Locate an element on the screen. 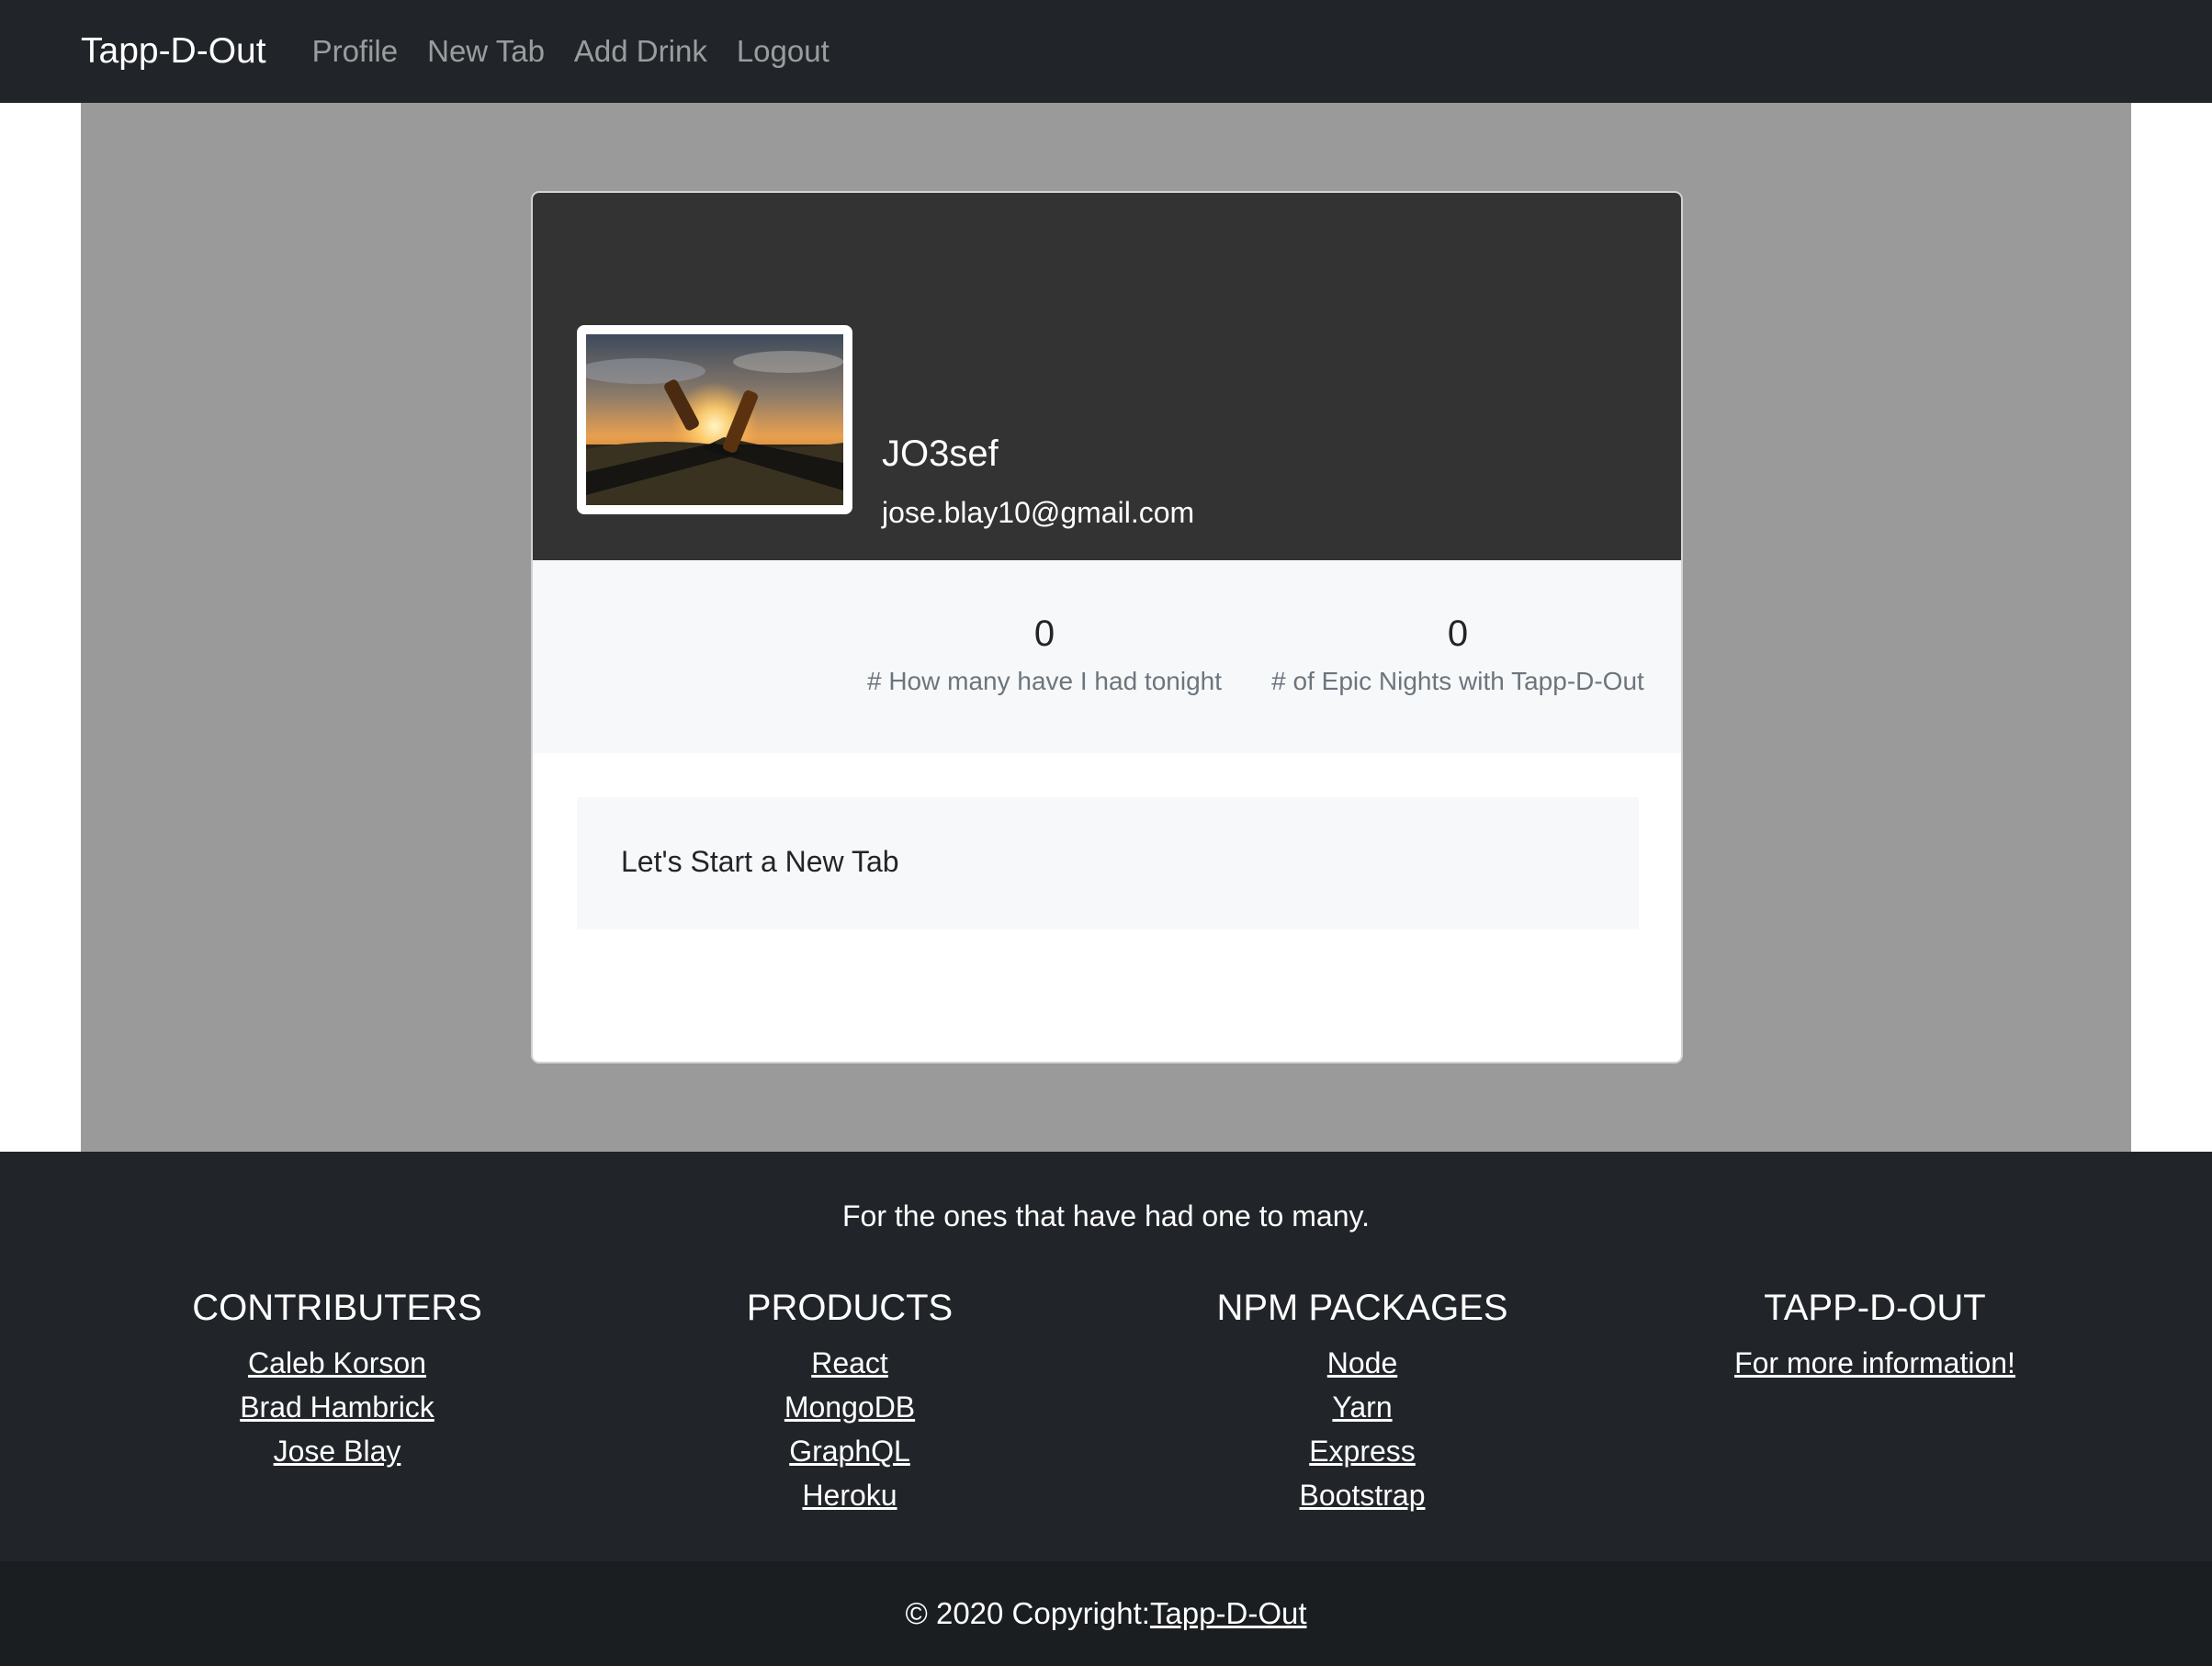 Image resolution: width=2212 pixels, height=1666 pixels. stat-epic-nights-value: 0 is located at coordinates (1458, 633).